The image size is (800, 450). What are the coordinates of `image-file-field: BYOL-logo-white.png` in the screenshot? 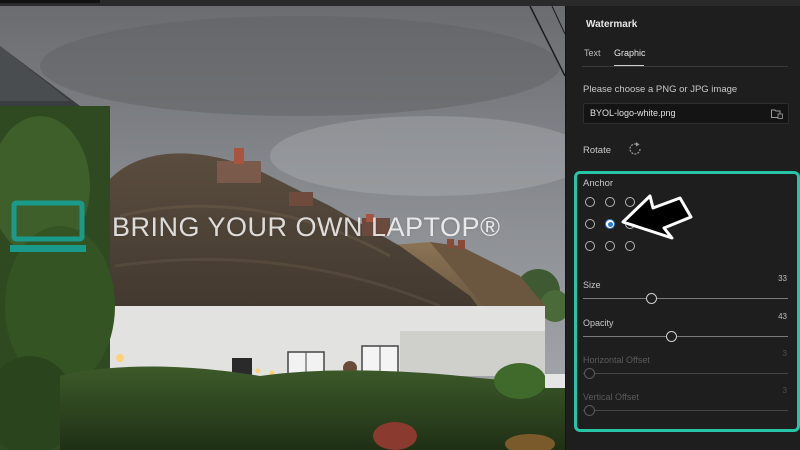 It's located at (686, 113).